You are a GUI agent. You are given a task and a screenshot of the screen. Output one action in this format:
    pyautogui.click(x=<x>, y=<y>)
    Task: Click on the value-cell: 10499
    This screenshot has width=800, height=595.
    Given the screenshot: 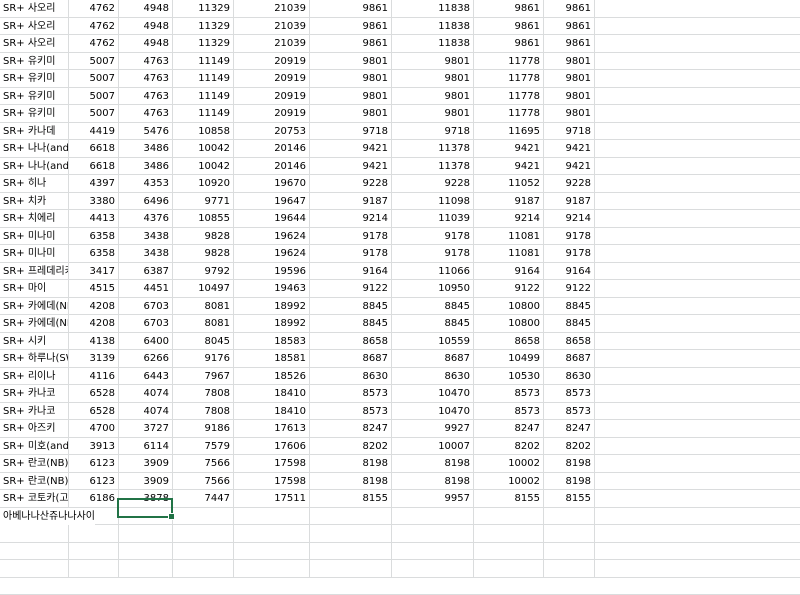 What is the action you would take?
    pyautogui.click(x=507, y=358)
    